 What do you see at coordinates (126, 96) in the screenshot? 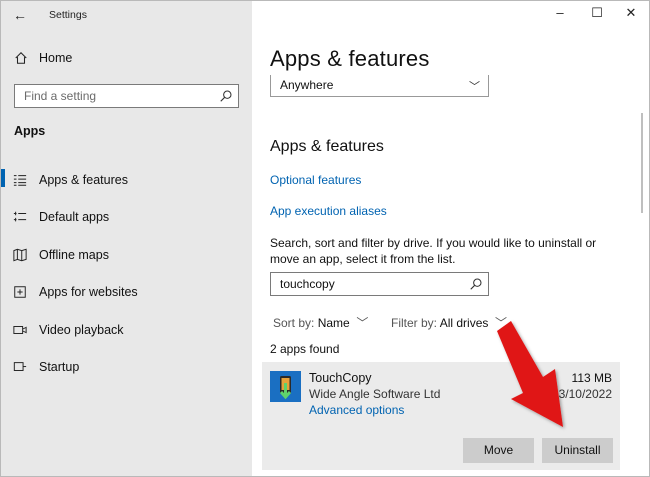
I see `find-setting-input: Find a setting` at bounding box center [126, 96].